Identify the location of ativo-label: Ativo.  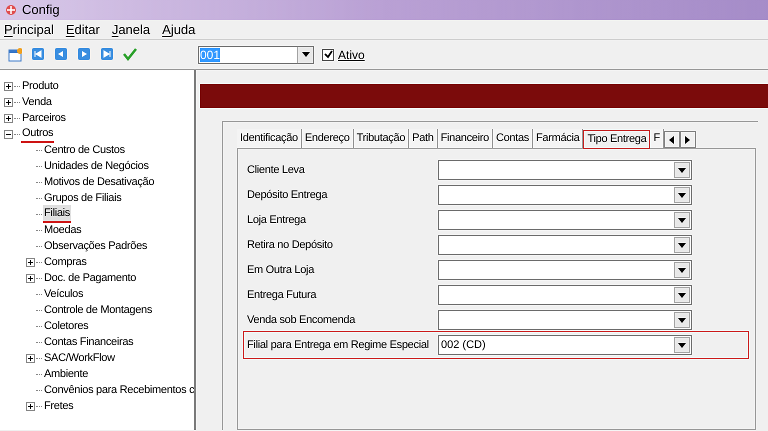
(351, 55).